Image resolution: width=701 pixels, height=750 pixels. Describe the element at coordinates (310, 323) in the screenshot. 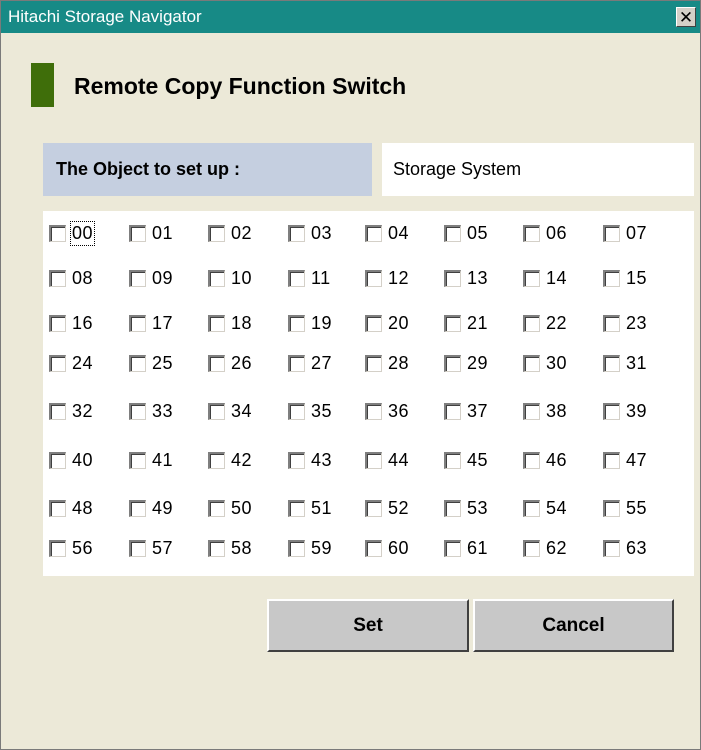

I see `switch-item: 19` at that location.